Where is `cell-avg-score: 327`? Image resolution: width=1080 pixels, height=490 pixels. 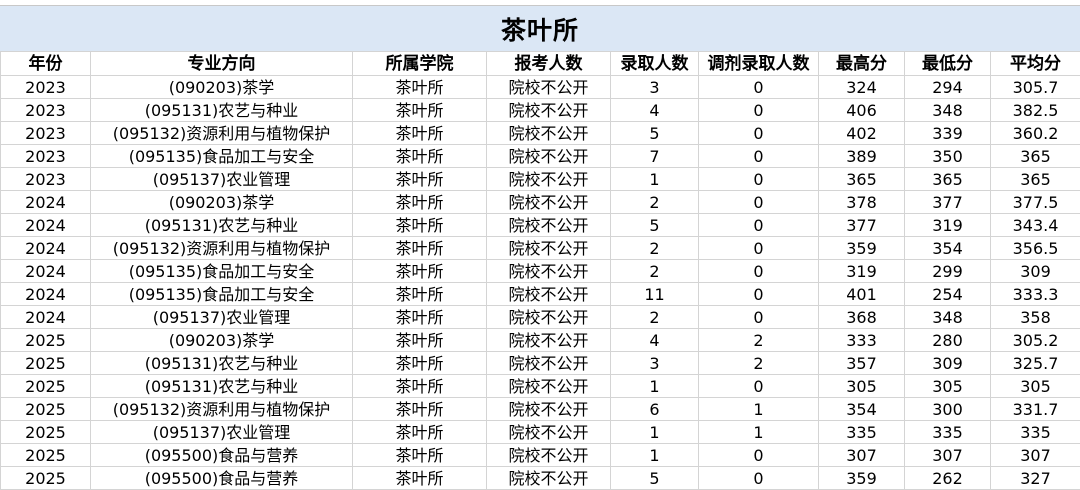 cell-avg-score: 327 is located at coordinates (1035, 478).